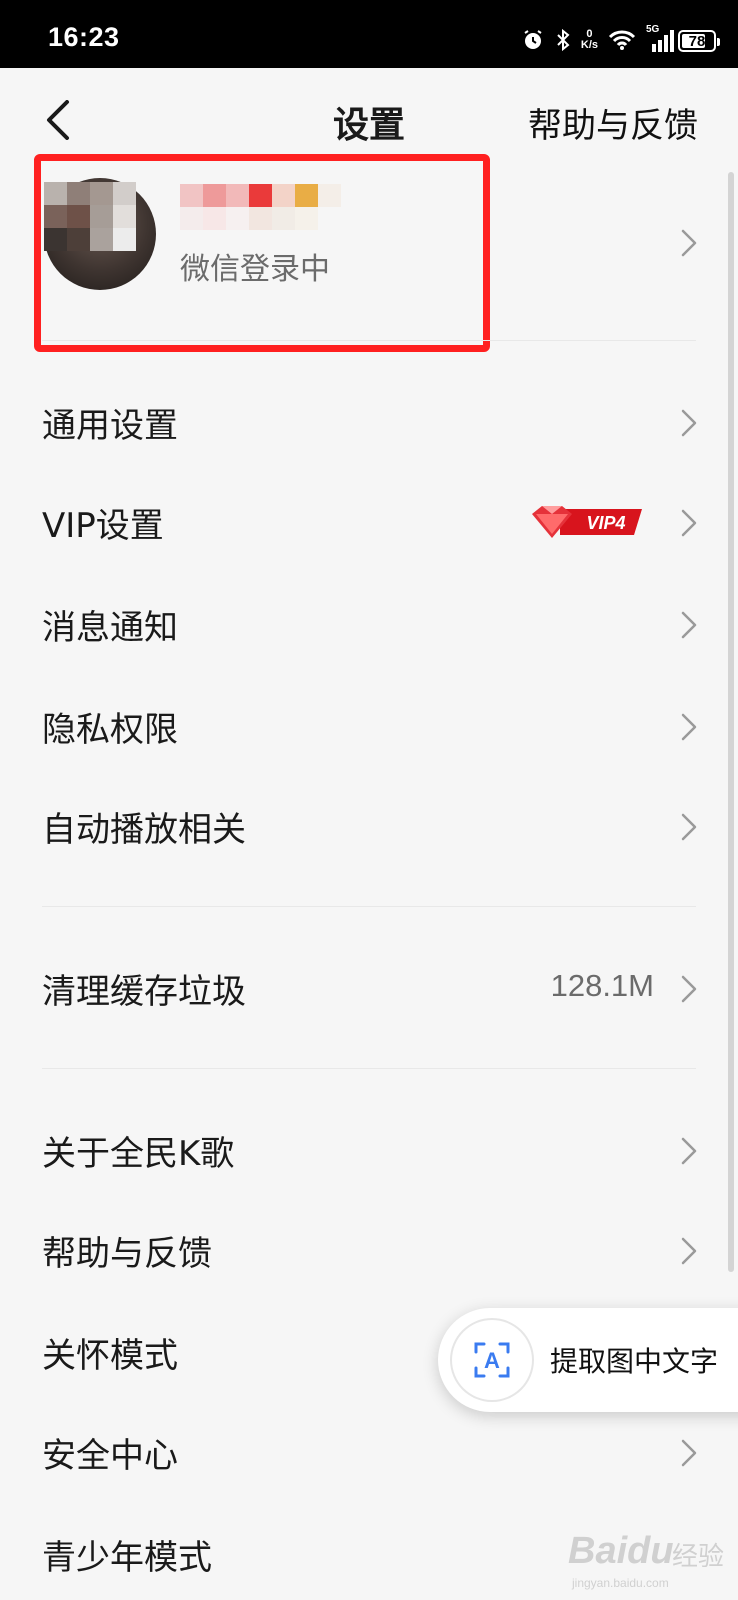  Describe the element at coordinates (127, 1558) in the screenshot. I see `row-label: 青少年模式` at that location.